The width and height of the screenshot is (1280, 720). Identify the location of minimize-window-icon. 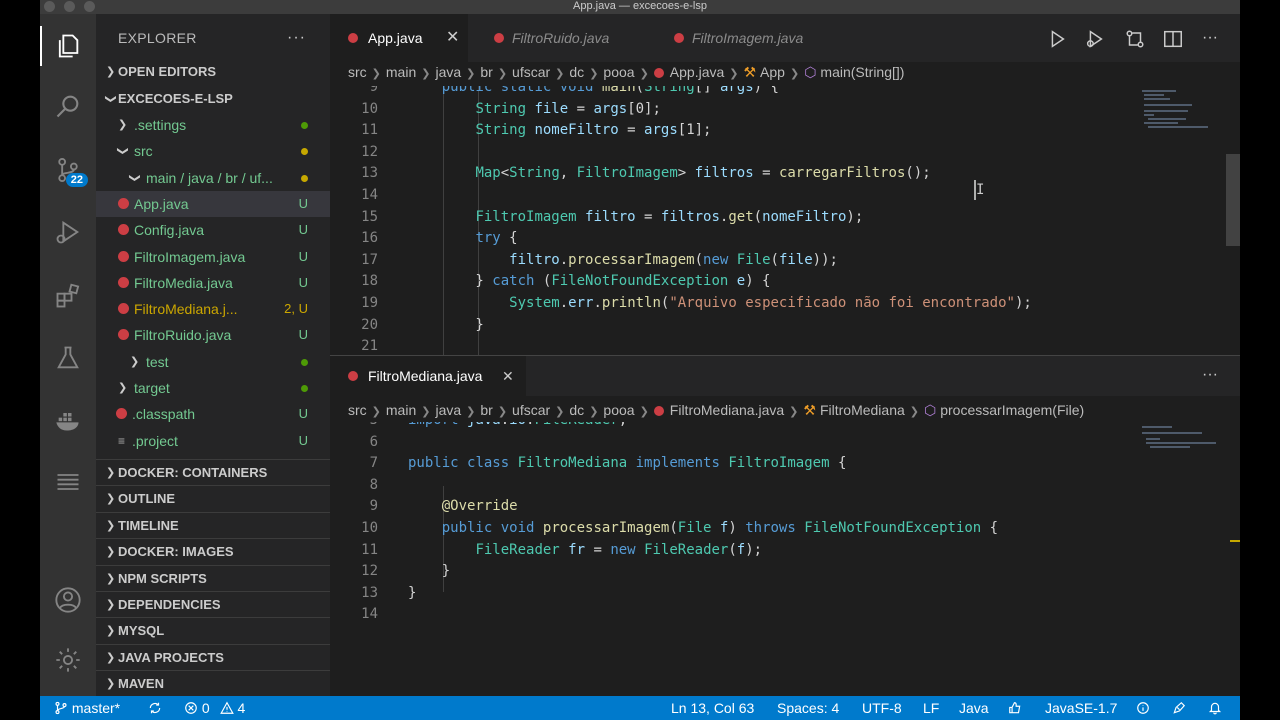
(69, 6).